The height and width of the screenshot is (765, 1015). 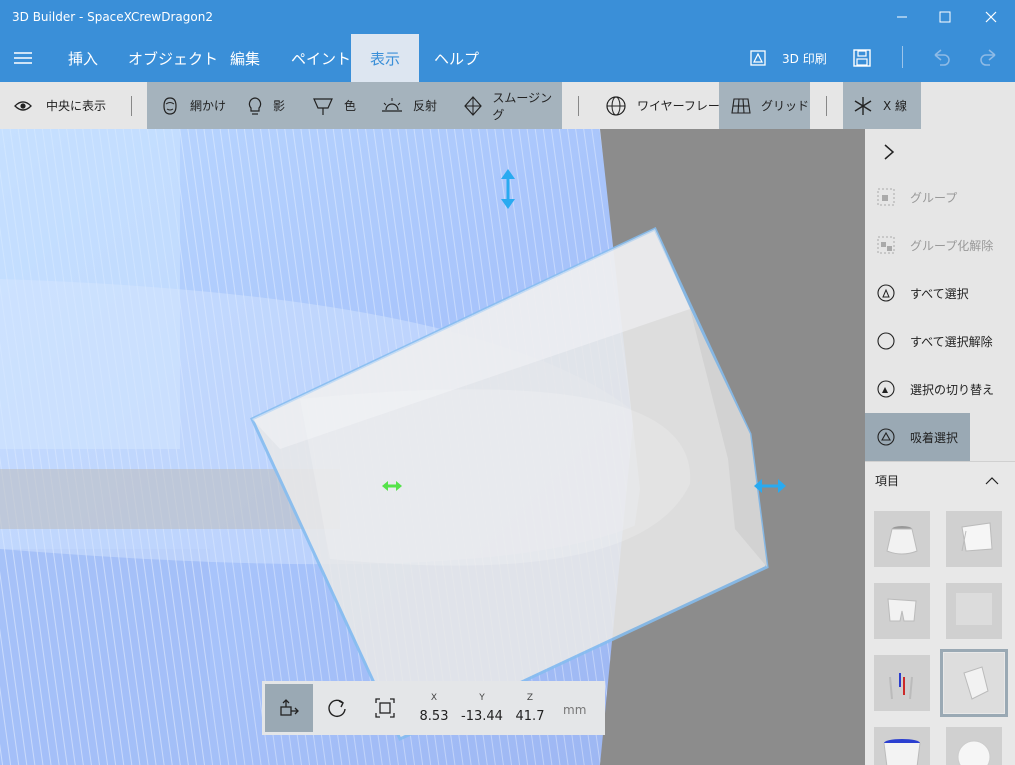 I want to click on grid-button: グリッド, so click(x=764, y=105).